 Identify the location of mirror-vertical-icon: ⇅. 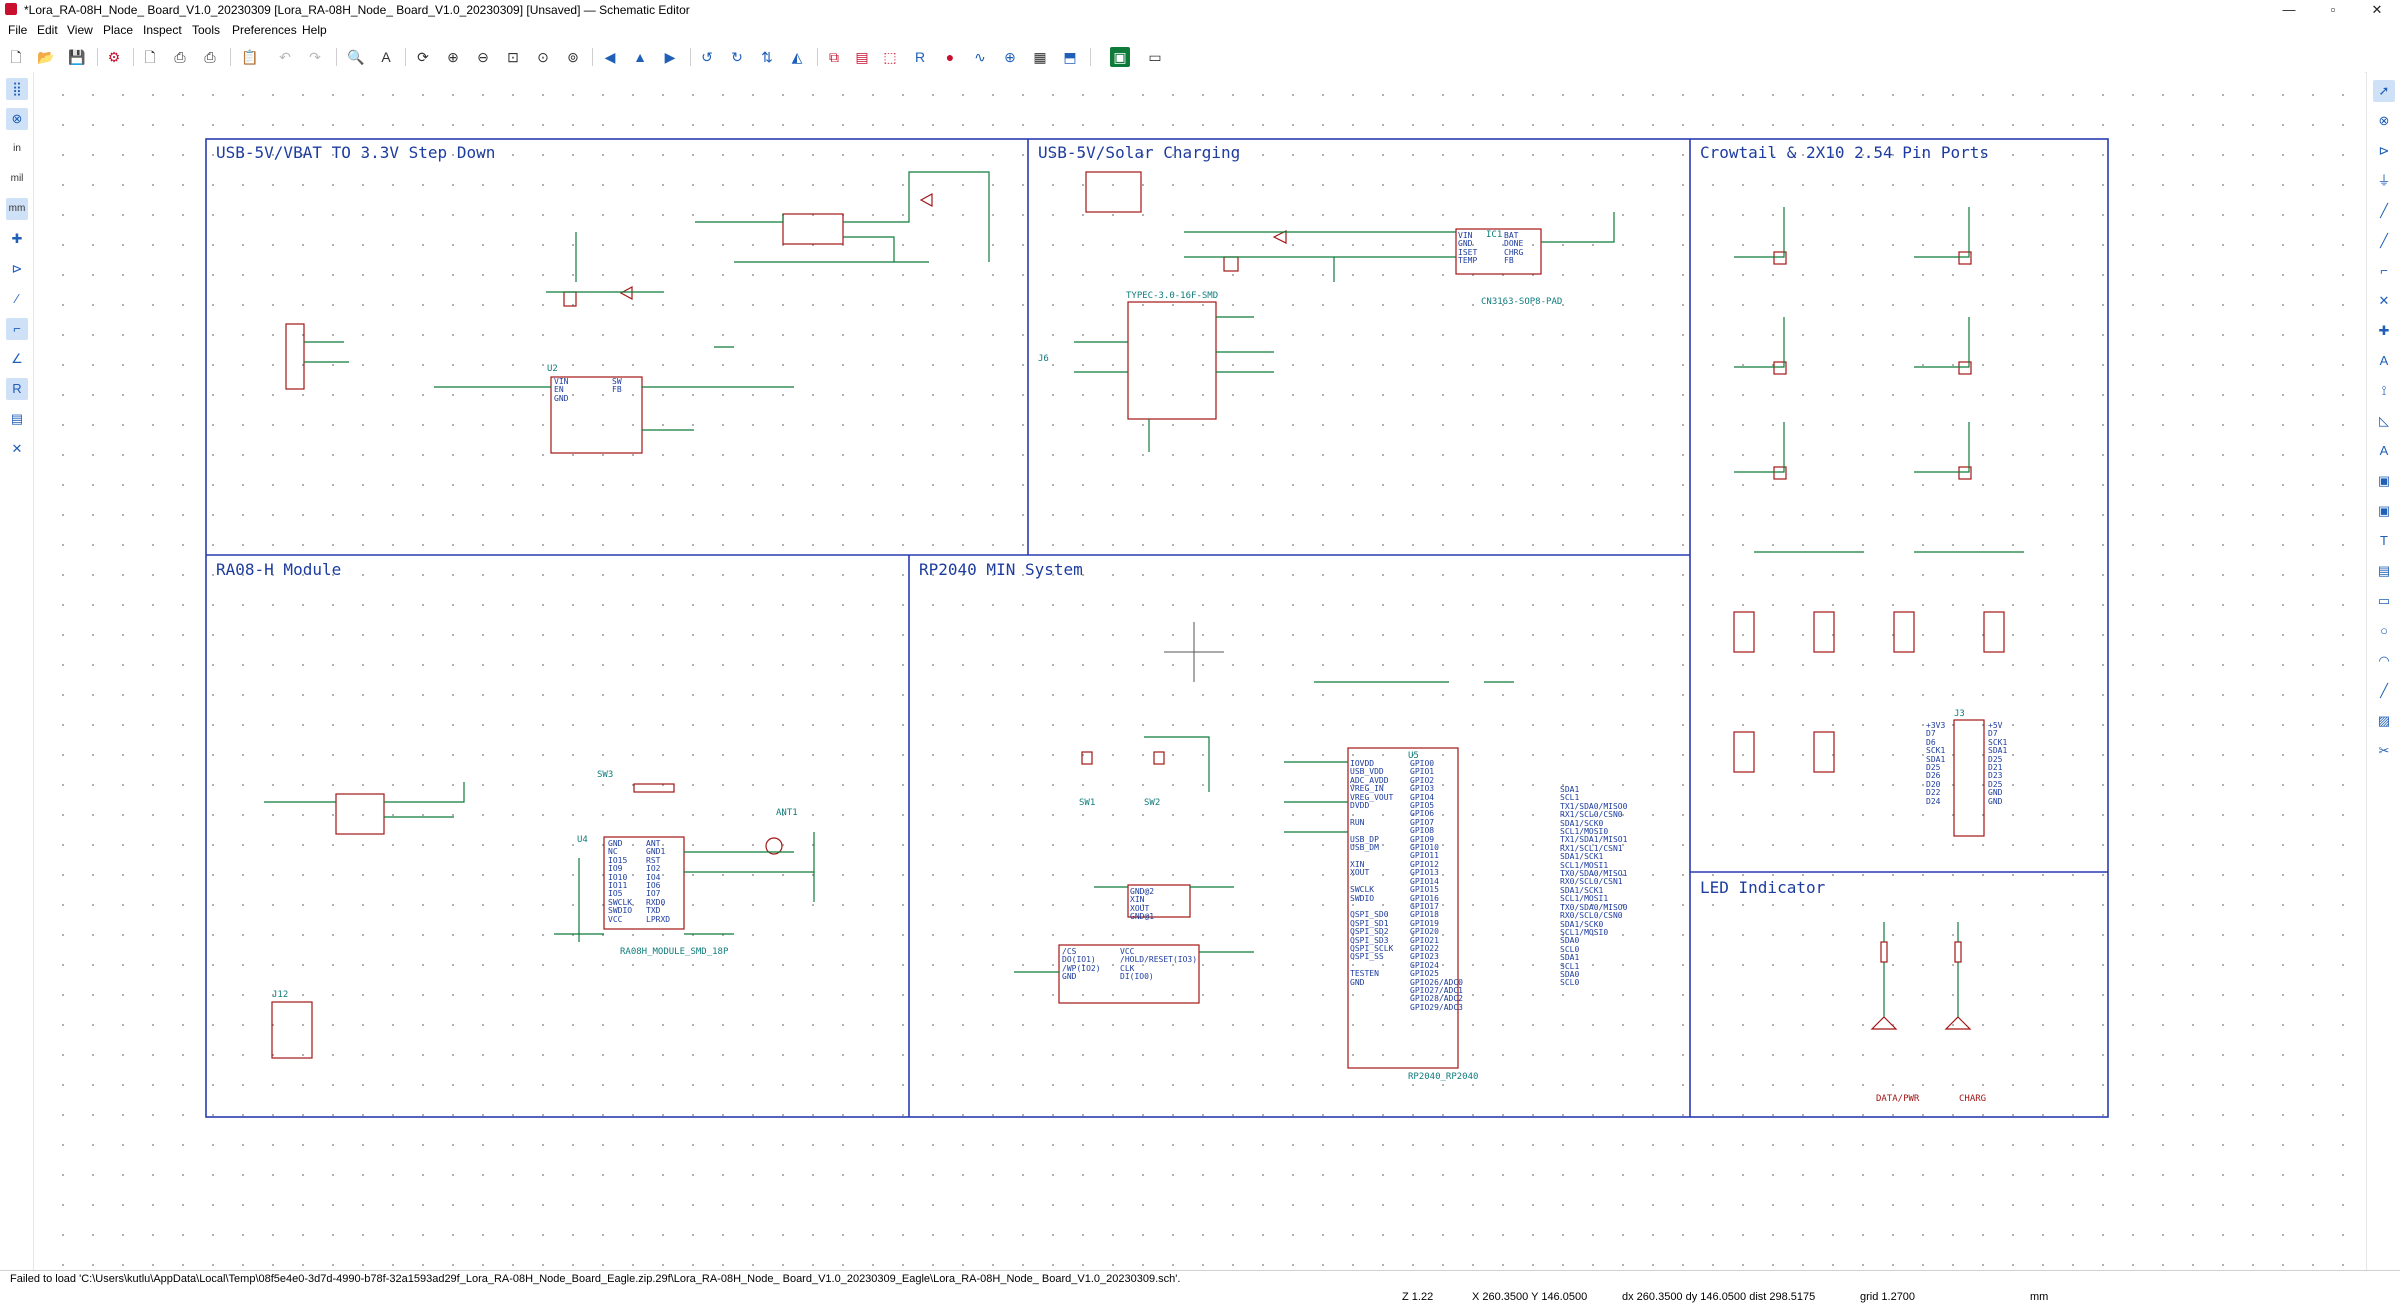
(767, 57).